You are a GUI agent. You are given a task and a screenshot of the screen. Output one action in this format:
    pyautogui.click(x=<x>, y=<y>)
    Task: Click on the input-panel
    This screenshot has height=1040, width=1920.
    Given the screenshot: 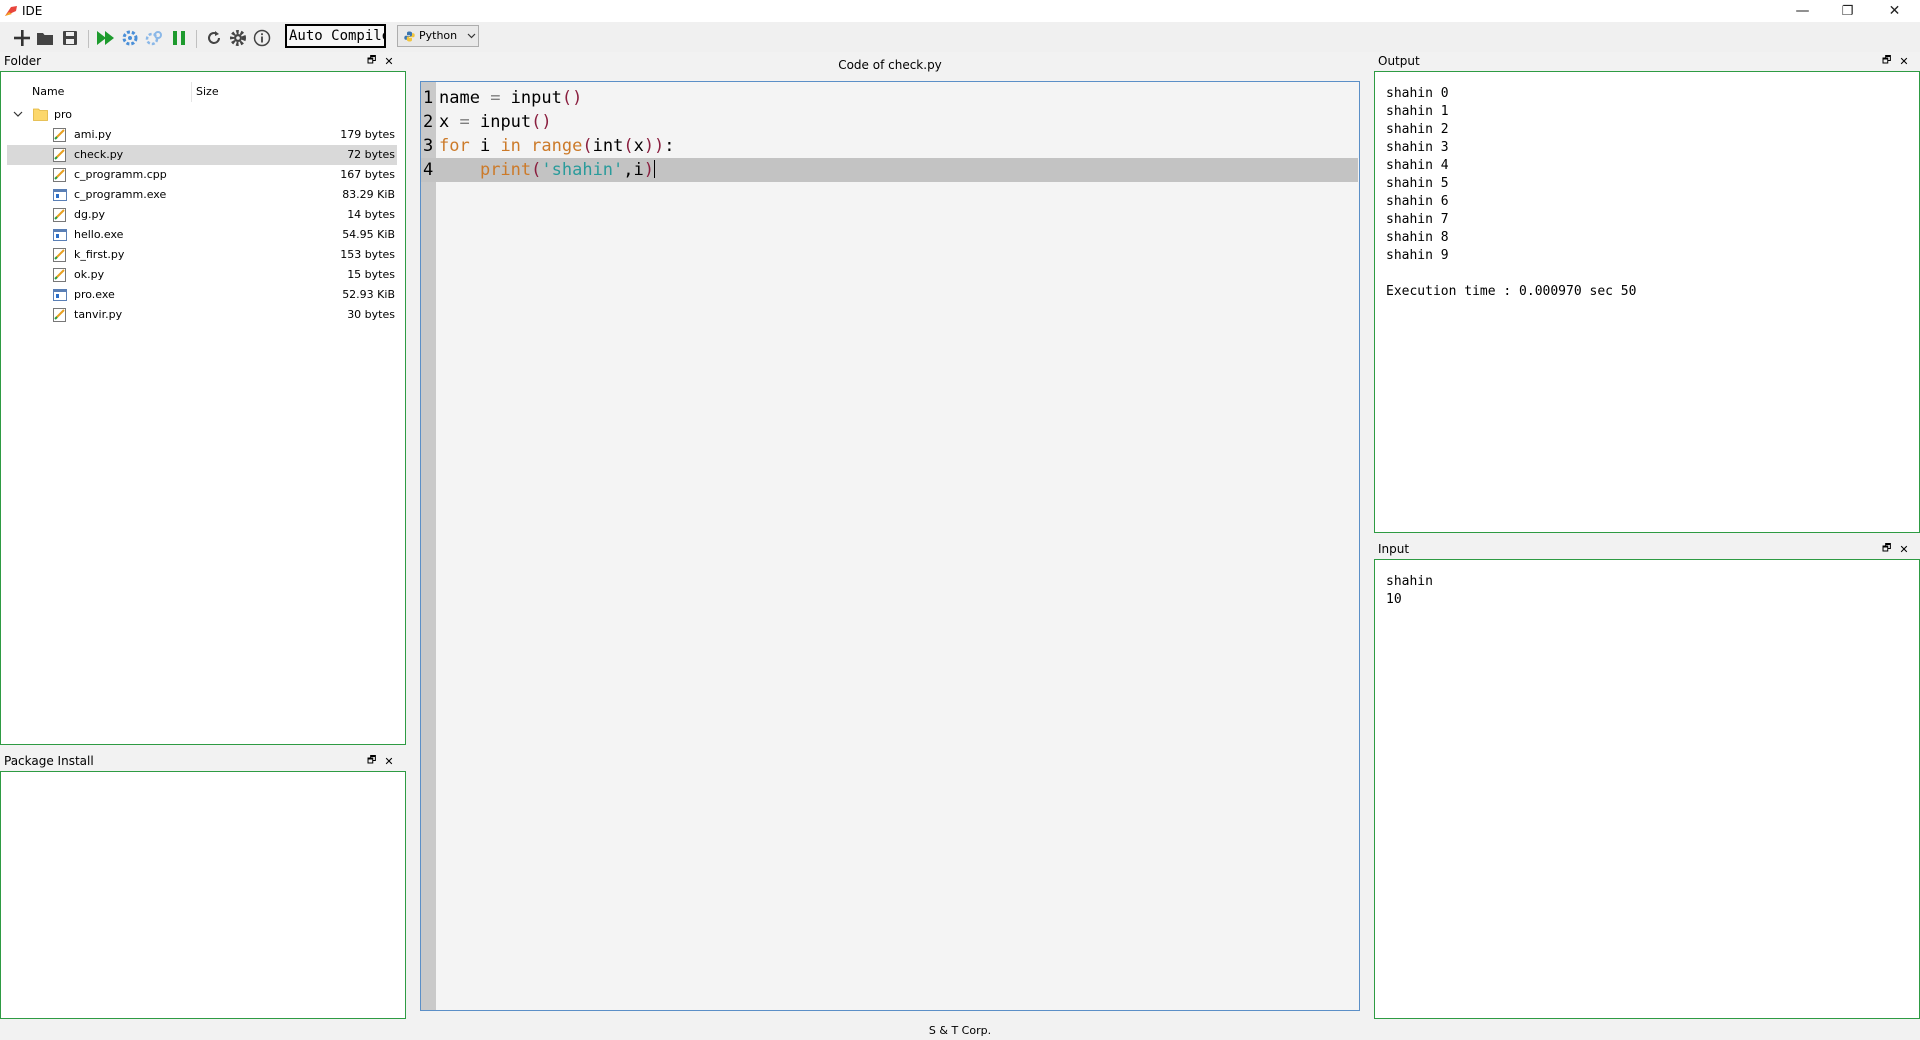 What is the action you would take?
    pyautogui.click(x=1647, y=789)
    